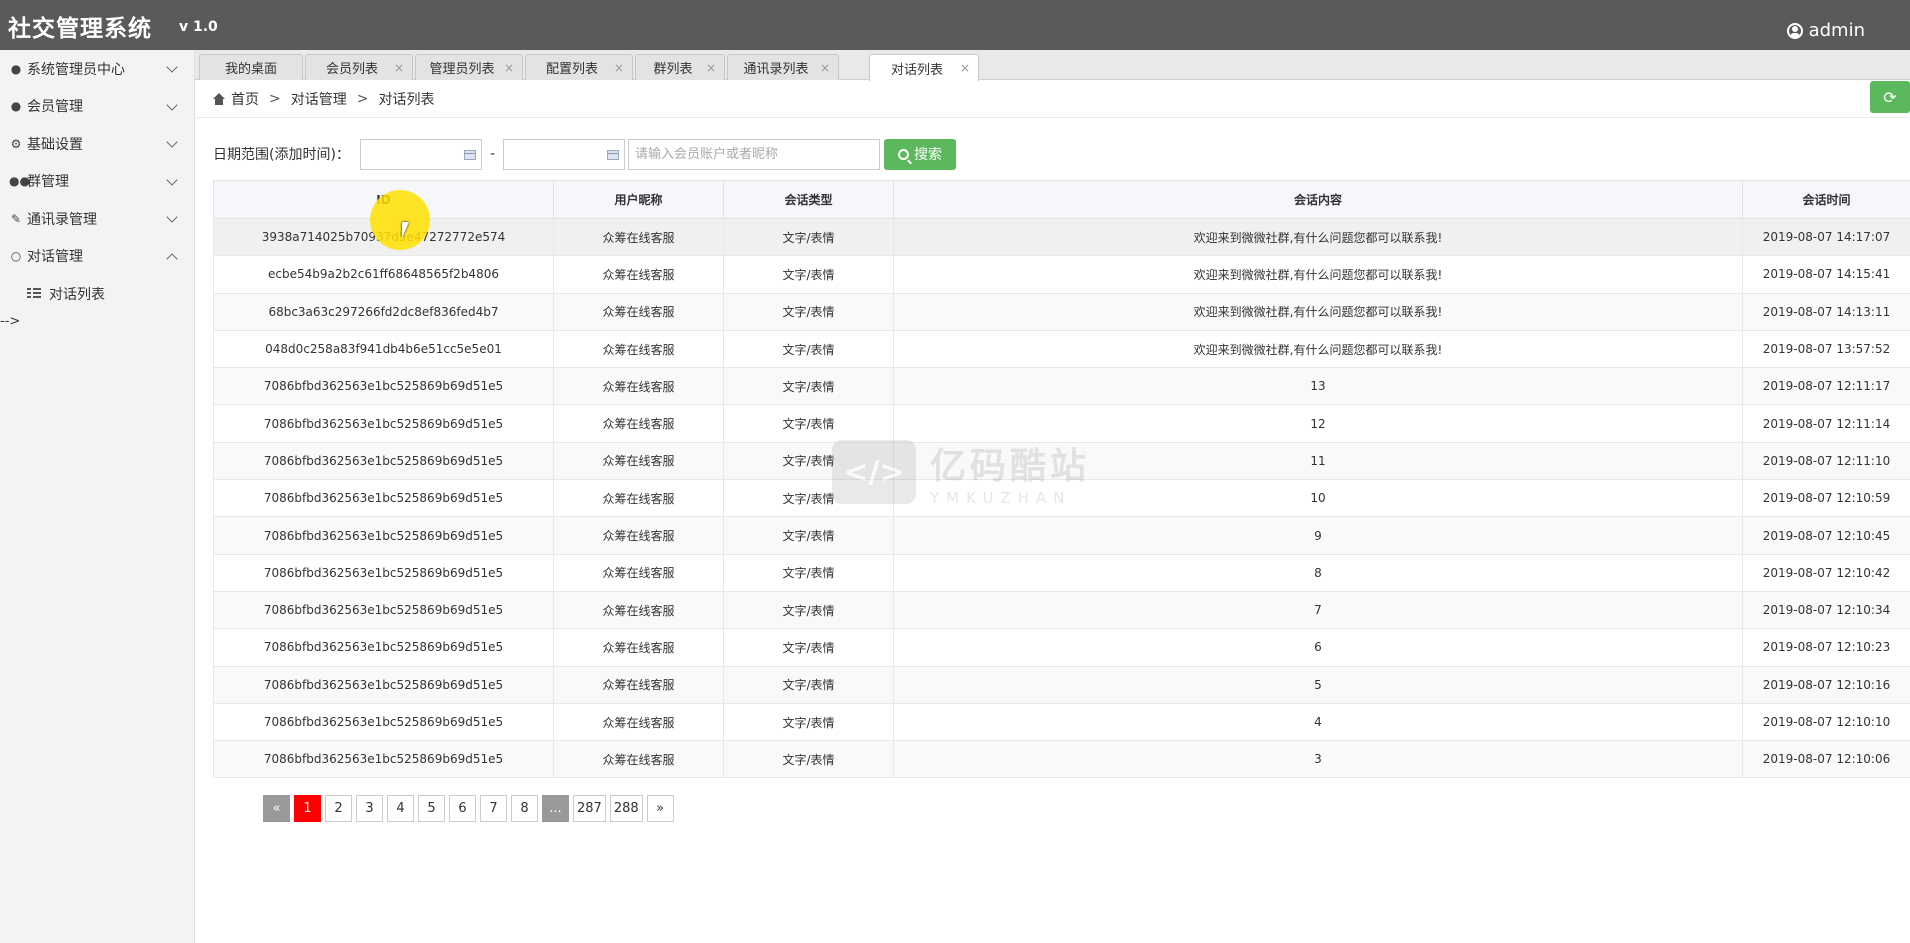  What do you see at coordinates (172, 258) in the screenshot?
I see `chevron-up-icon` at bounding box center [172, 258].